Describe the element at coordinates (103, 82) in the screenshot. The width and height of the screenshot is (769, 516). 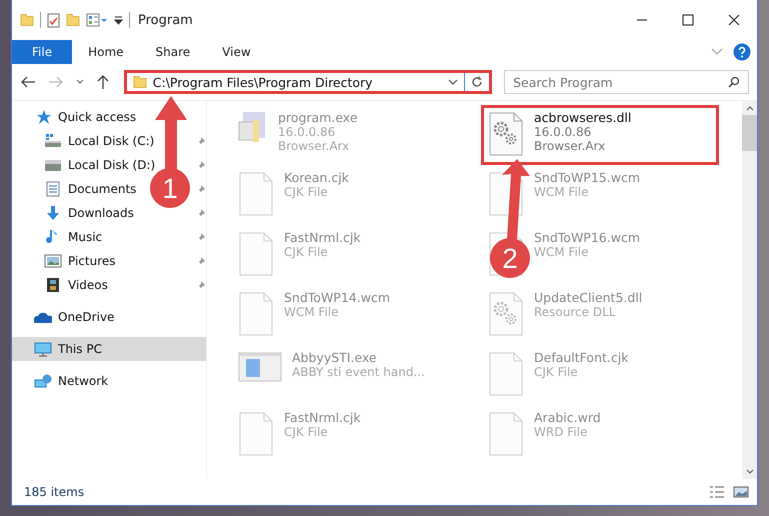
I see `up-arrow-icon` at that location.